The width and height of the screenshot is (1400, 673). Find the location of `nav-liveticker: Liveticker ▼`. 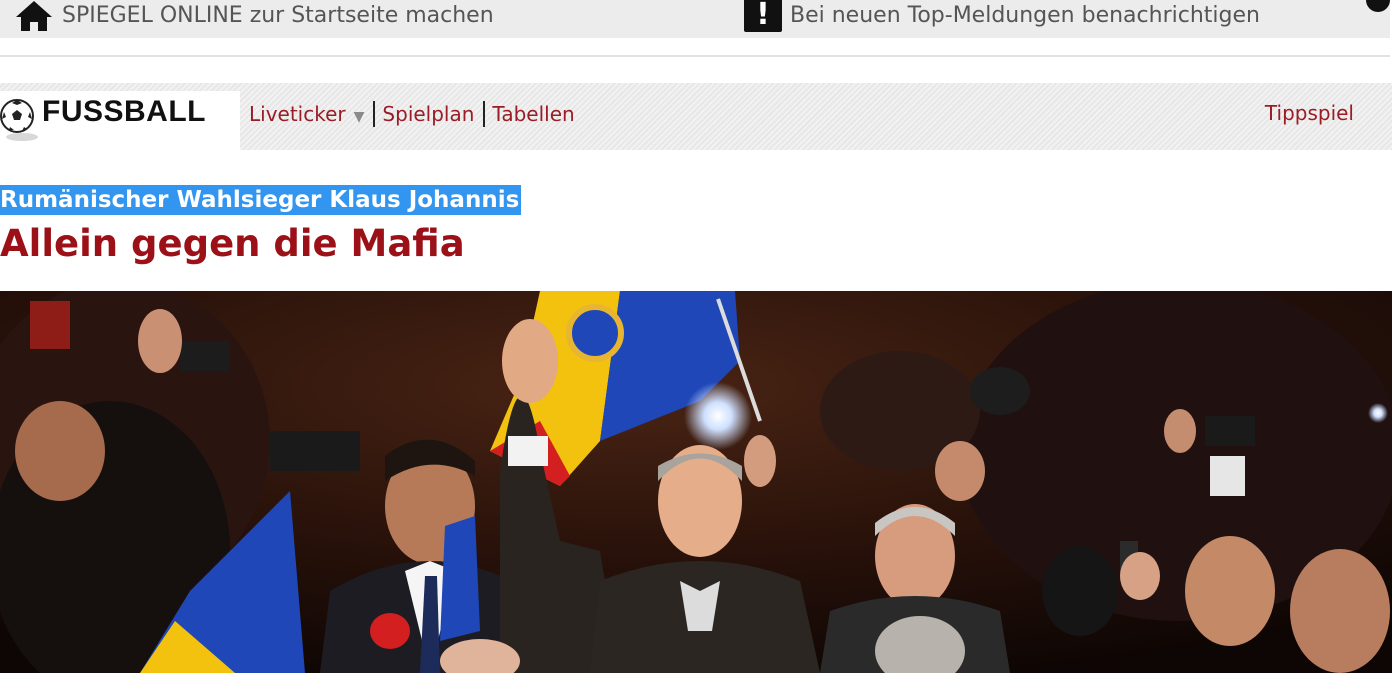

nav-liveticker: Liveticker ▼ is located at coordinates (306, 114).